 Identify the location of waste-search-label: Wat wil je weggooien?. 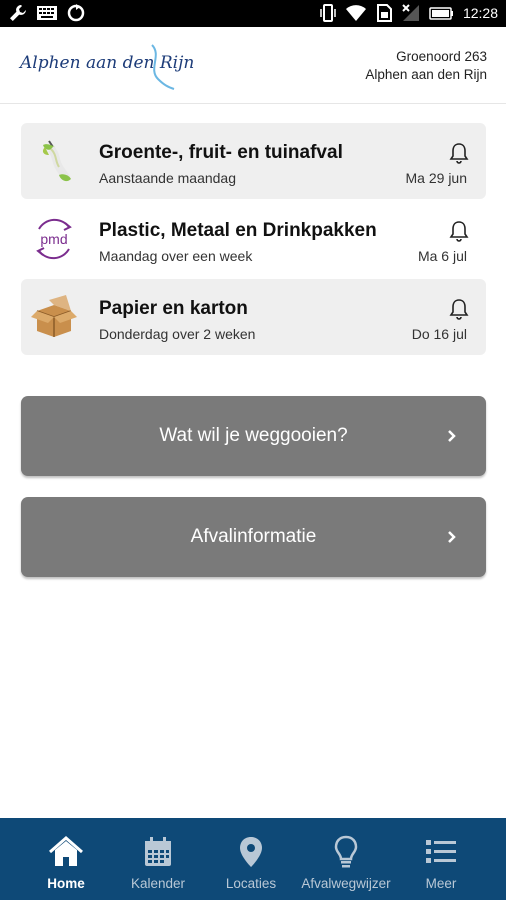
(253, 435).